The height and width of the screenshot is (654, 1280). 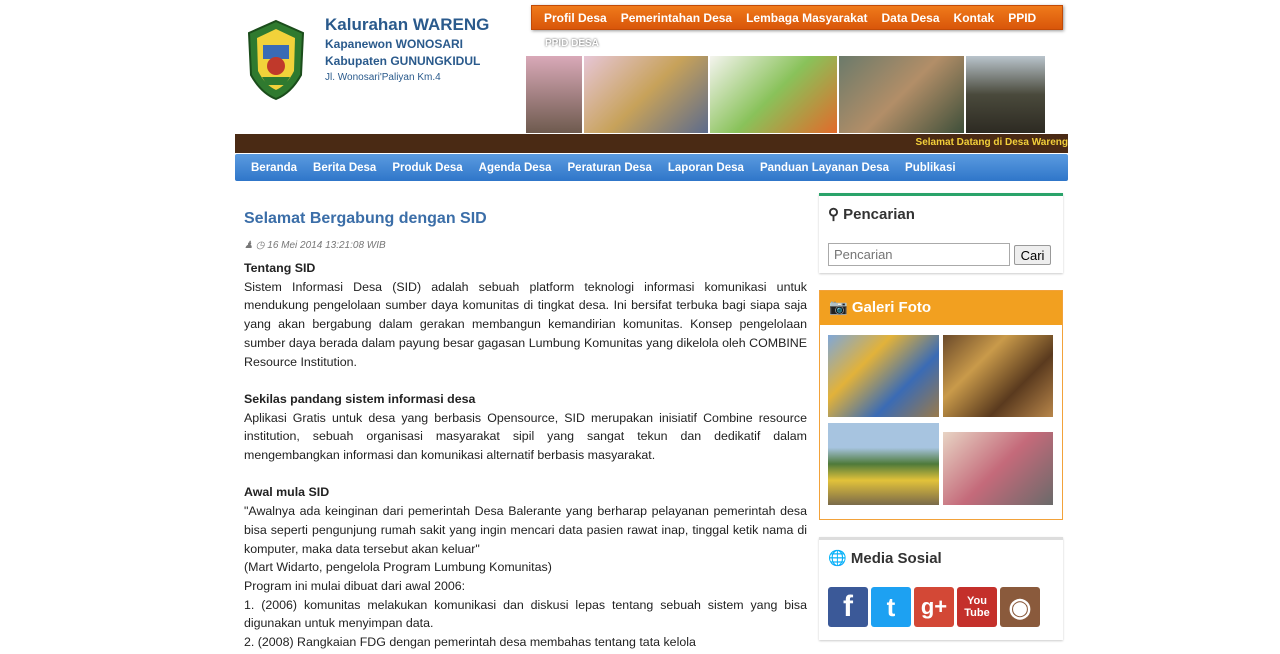 I want to click on top-menu-item: Profil Desa, so click(x=575, y=18).